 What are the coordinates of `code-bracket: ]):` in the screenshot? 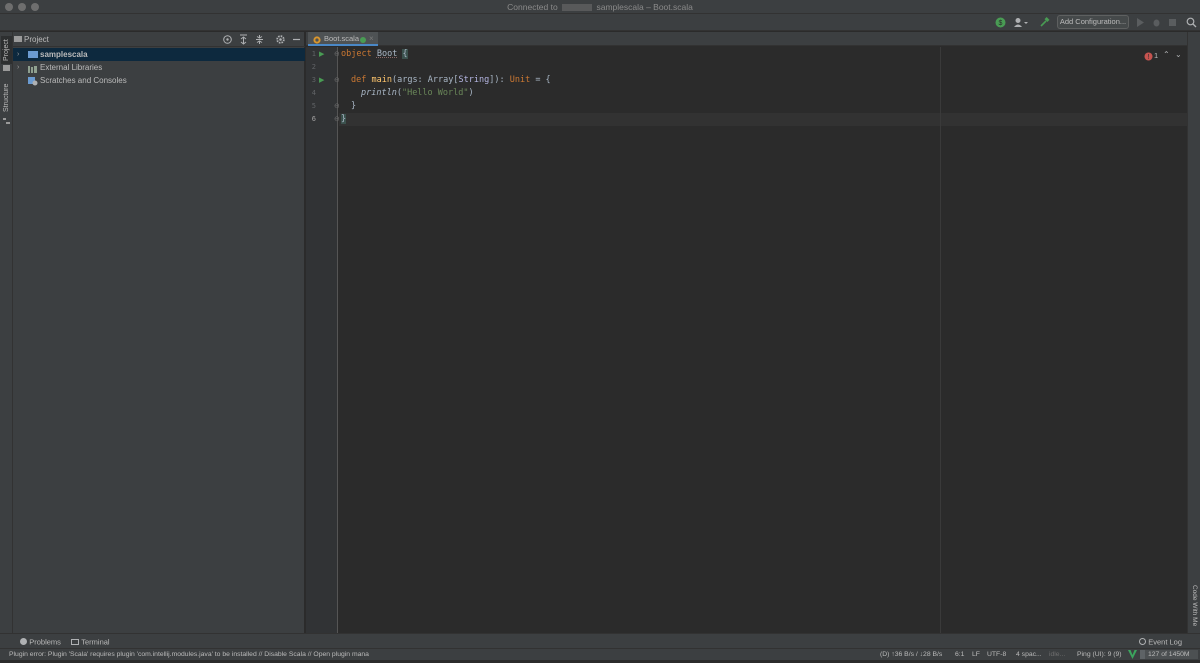 It's located at (499, 80).